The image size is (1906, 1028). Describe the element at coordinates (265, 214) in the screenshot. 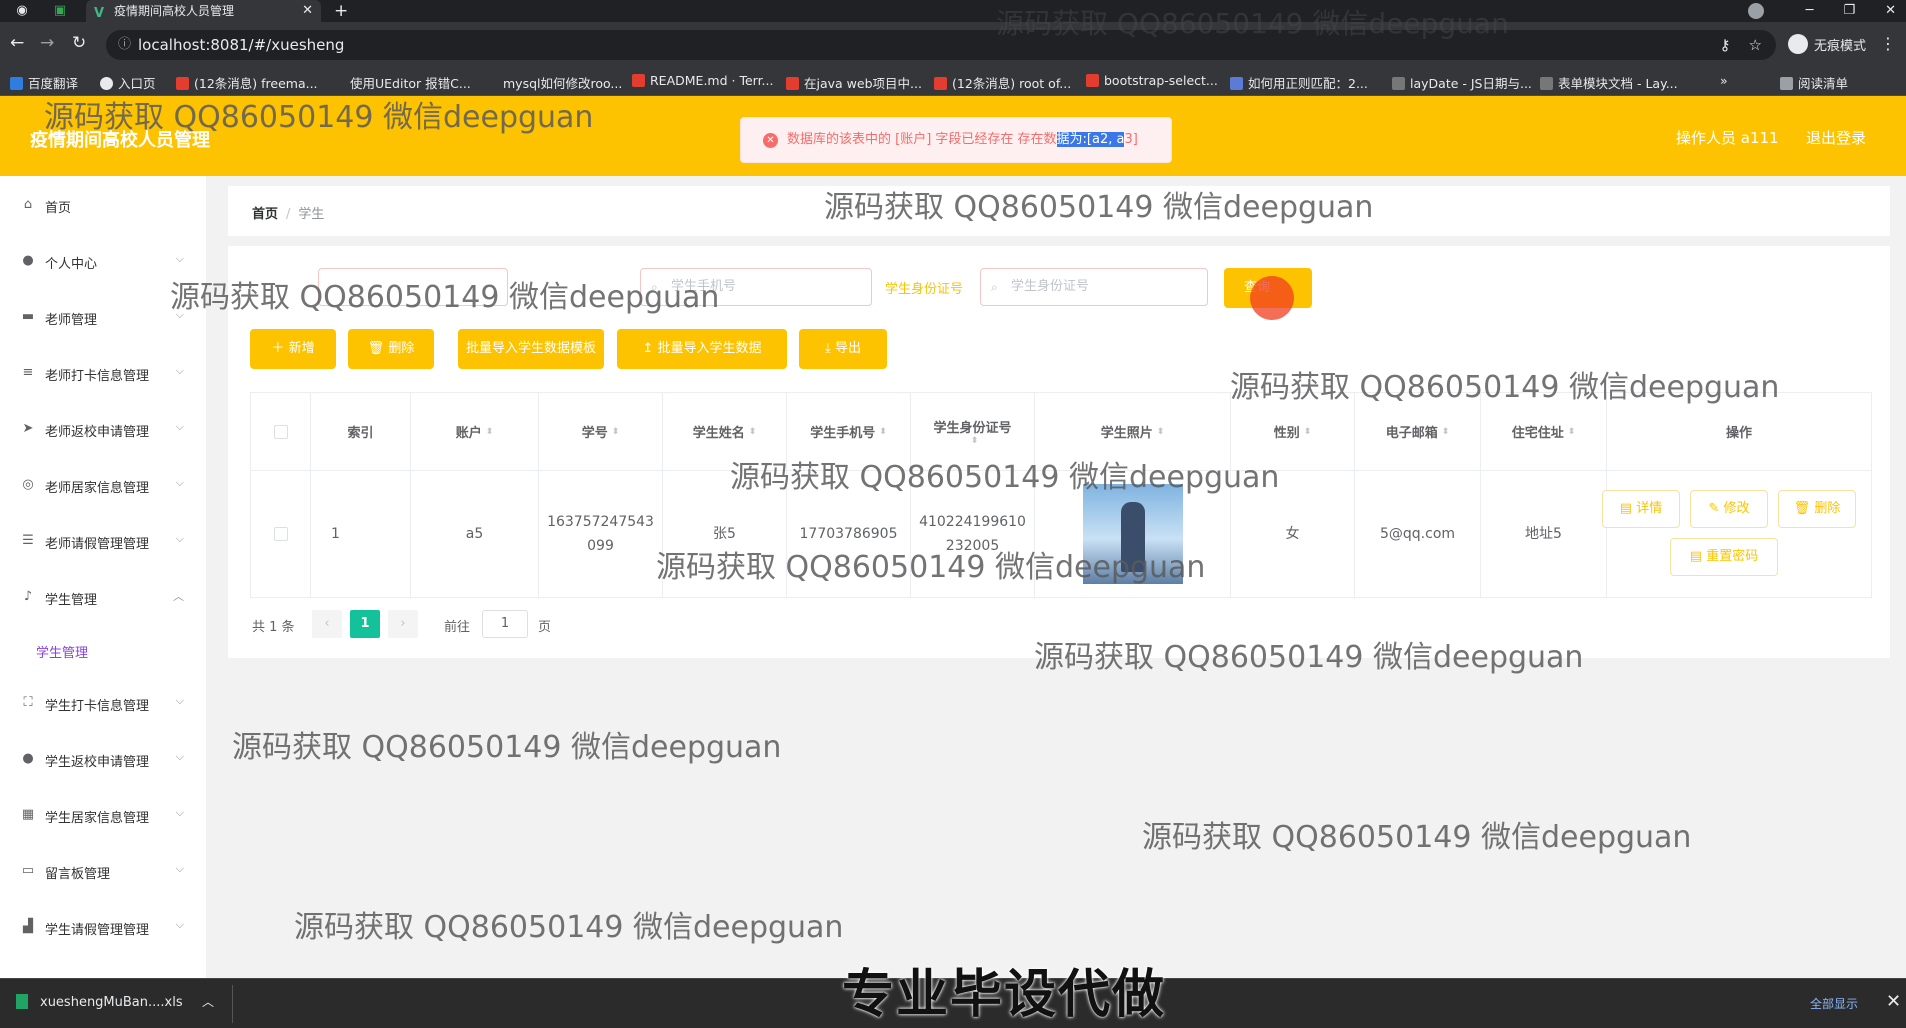

I see `breadcrumb-home: 首页` at that location.